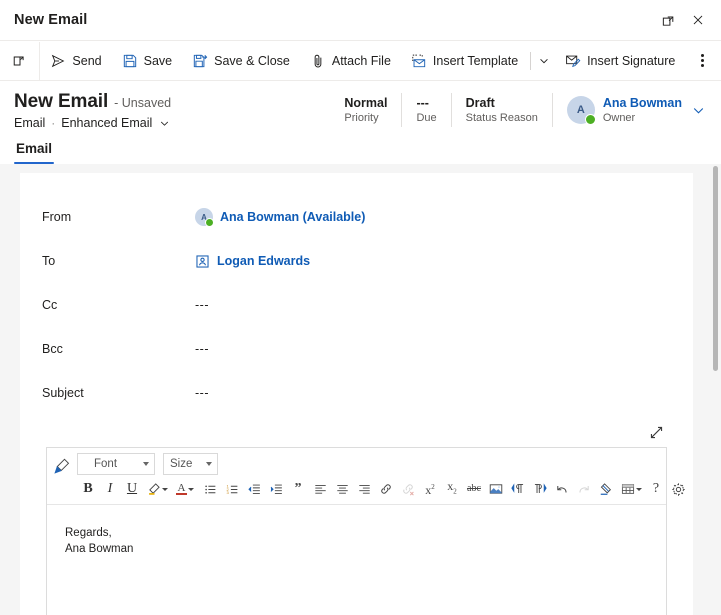 The width and height of the screenshot is (721, 615). Describe the element at coordinates (181, 488) in the screenshot. I see `font-color-icon: A` at that location.